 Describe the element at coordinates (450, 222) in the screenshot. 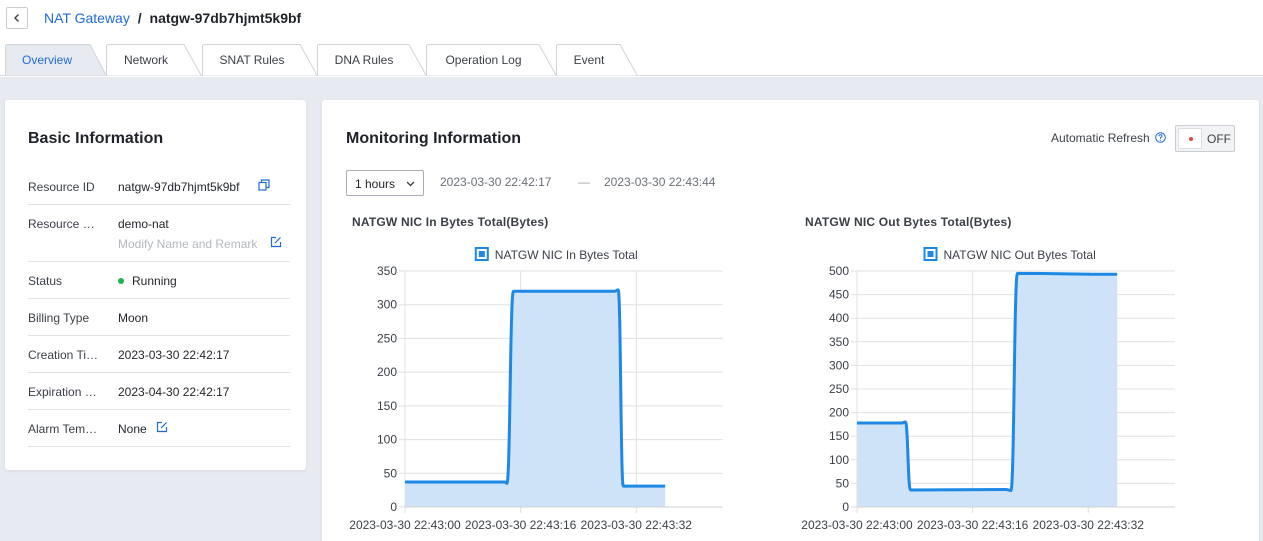

I see `chart-in-bytes-title: NATGW NIC In Bytes Total(Bytes)` at that location.